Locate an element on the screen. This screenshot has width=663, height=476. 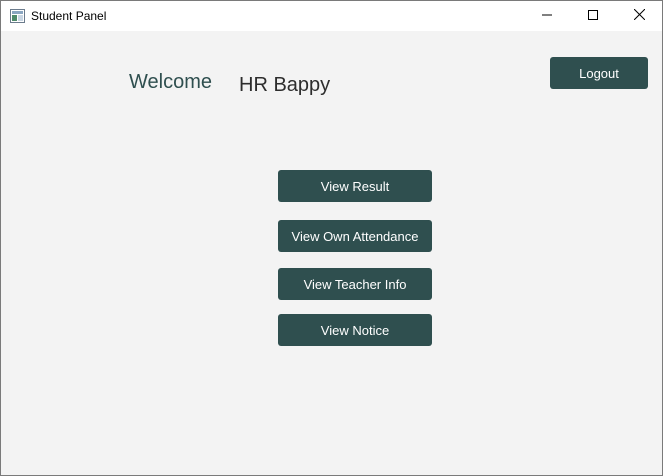
maximize-icon is located at coordinates (593, 16).